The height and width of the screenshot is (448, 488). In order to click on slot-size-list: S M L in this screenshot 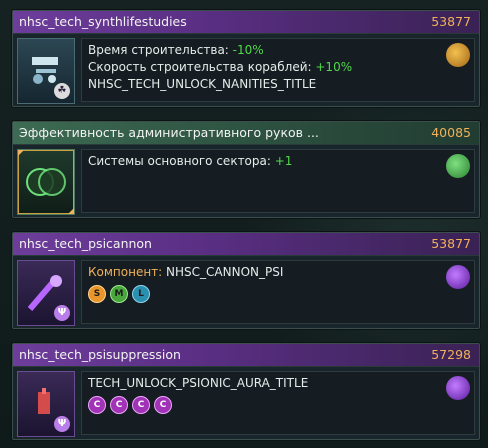, I will do `click(119, 294)`.